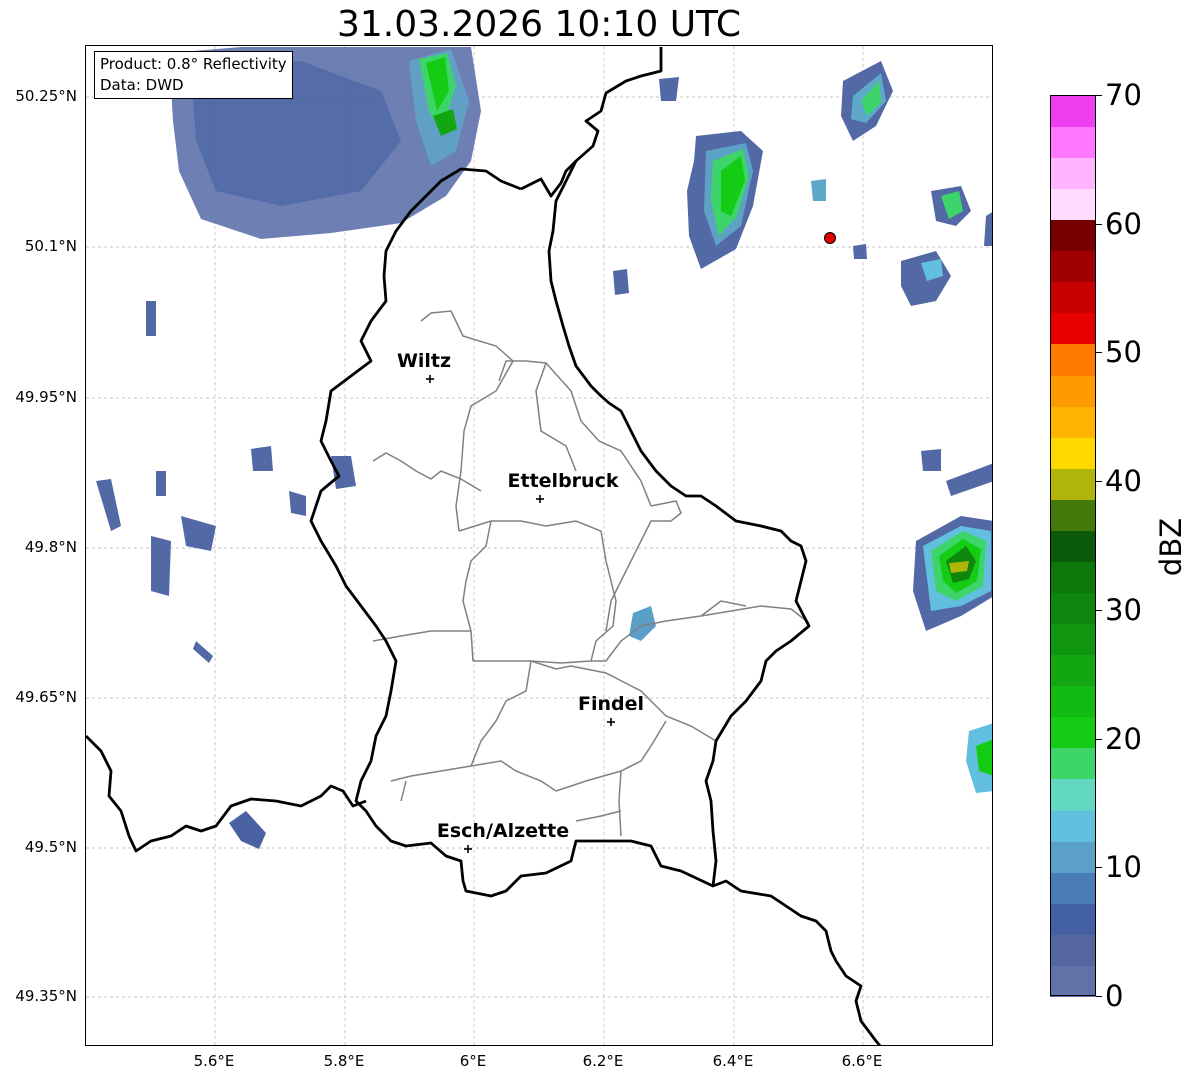  What do you see at coordinates (1123, 95) in the screenshot?
I see `colorbar-tick-label: 70` at bounding box center [1123, 95].